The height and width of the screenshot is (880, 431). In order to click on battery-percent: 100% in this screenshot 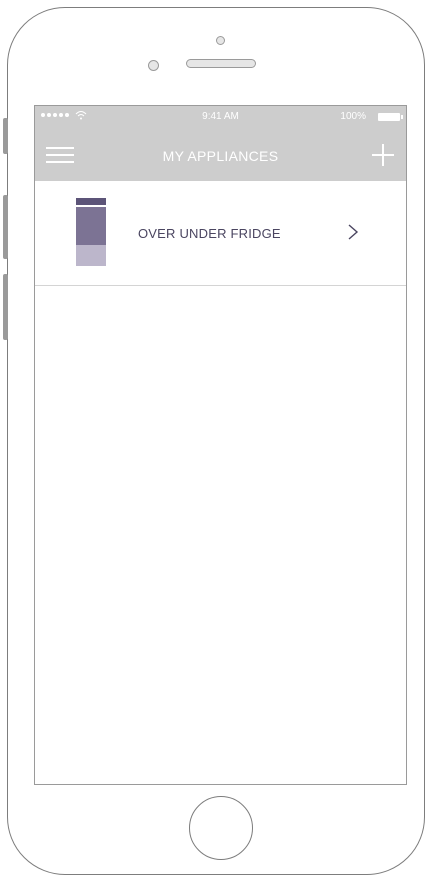, I will do `click(353, 116)`.